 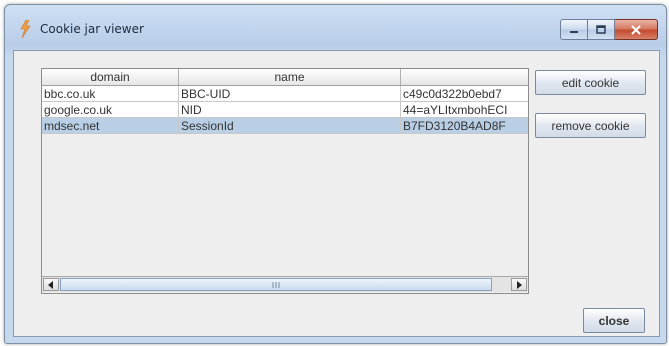 What do you see at coordinates (464, 77) in the screenshot?
I see `column-header-value` at bounding box center [464, 77].